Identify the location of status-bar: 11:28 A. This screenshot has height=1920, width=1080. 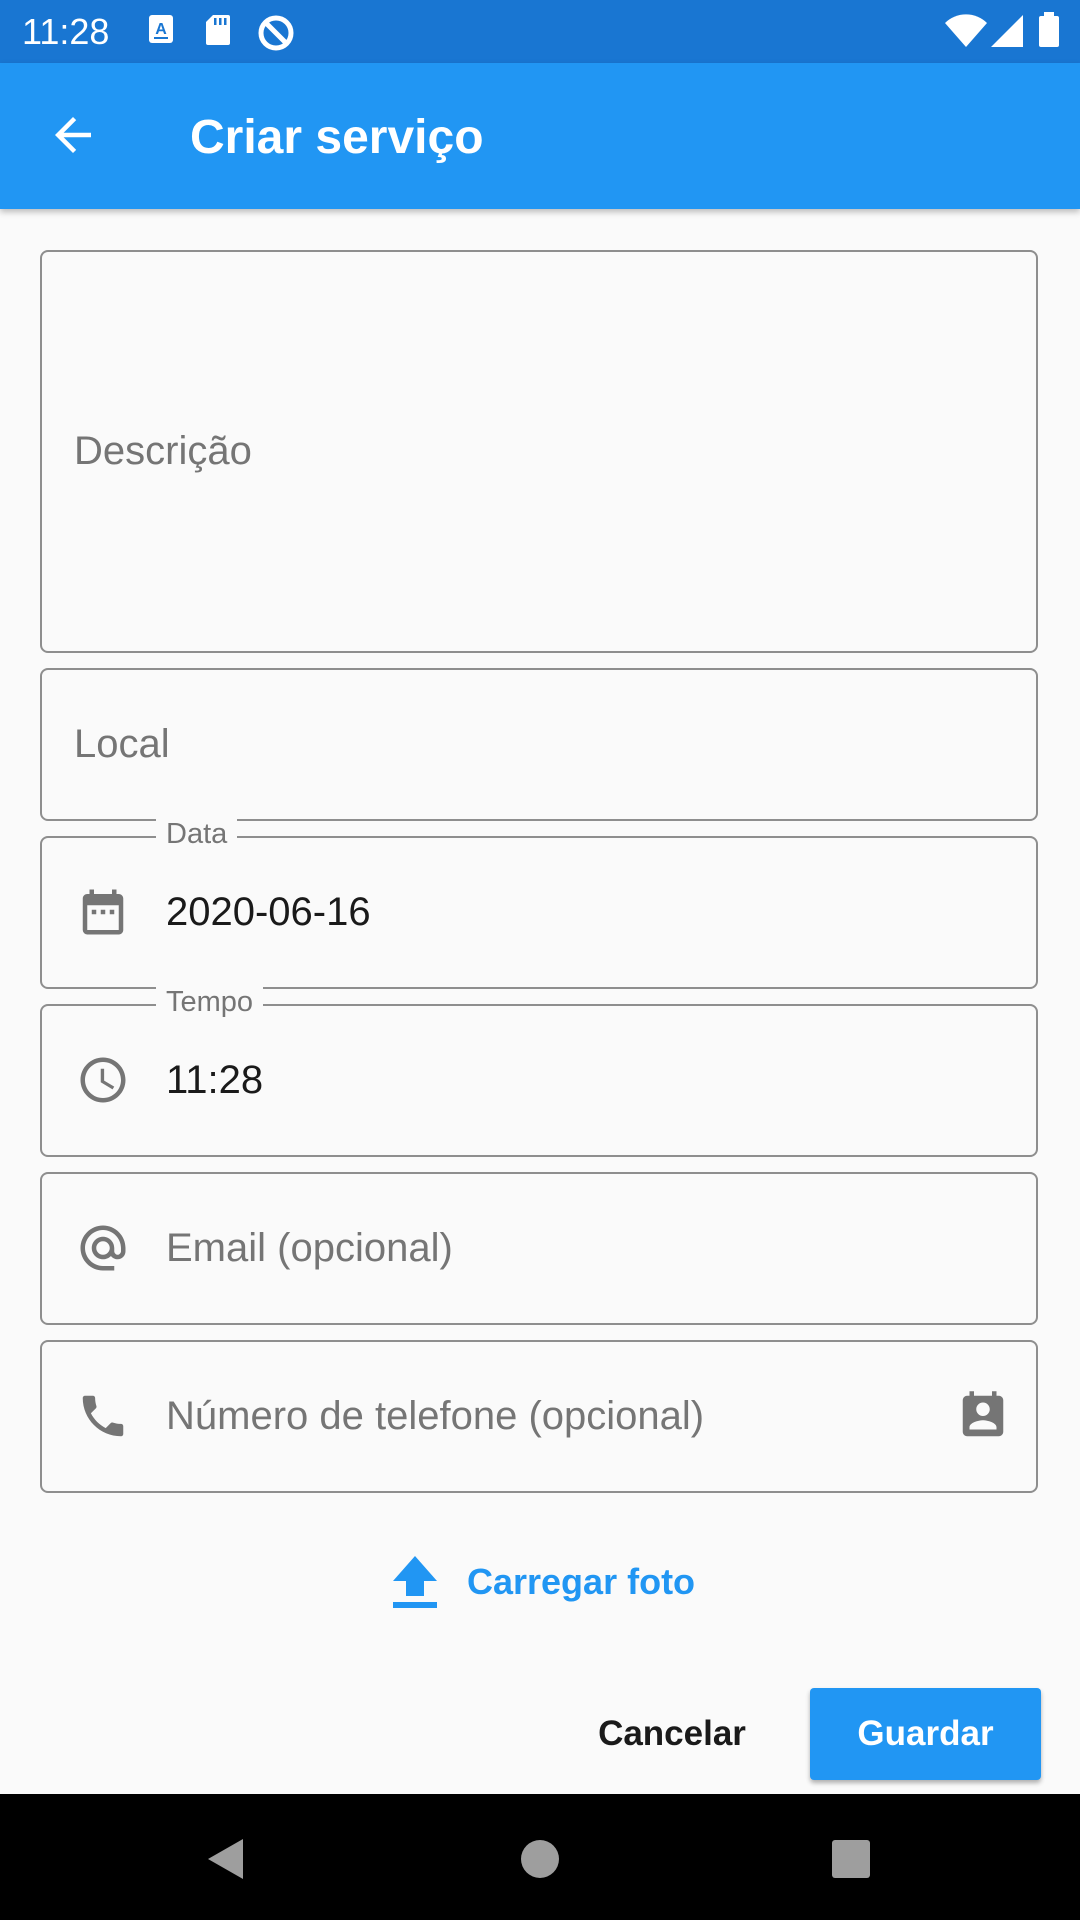
(540, 31).